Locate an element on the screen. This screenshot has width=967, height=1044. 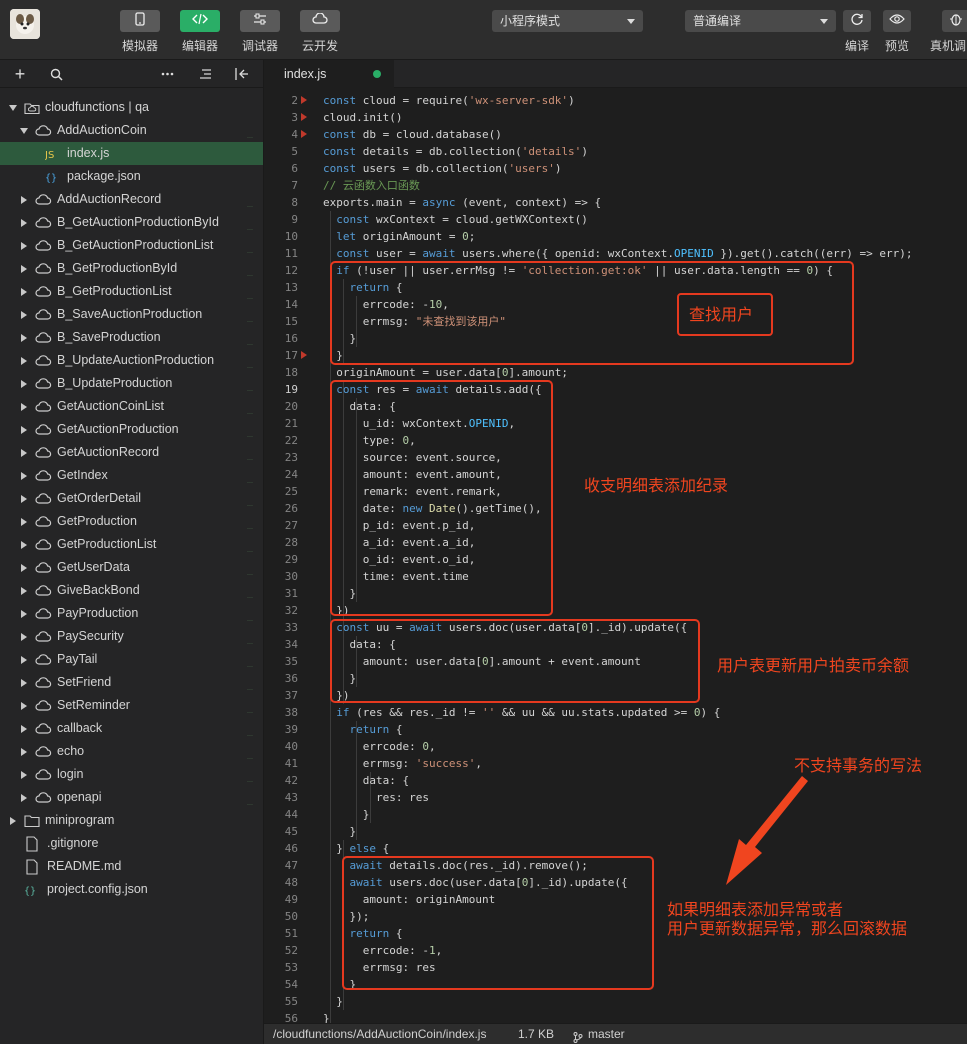
tab-index-js: index.js is located at coordinates (329, 74).